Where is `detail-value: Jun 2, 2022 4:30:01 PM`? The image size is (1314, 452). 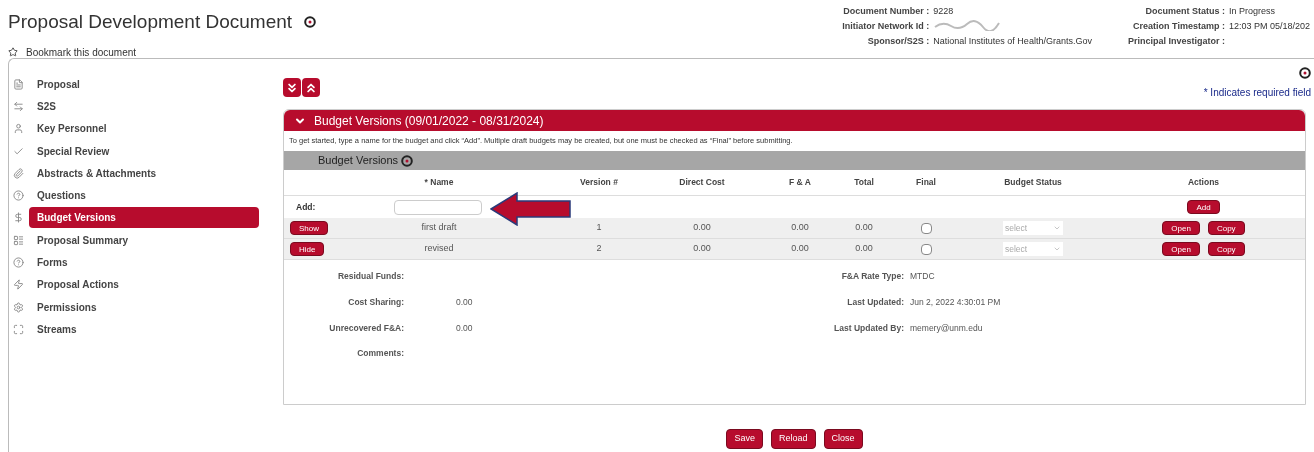 detail-value: Jun 2, 2022 4:30:01 PM is located at coordinates (955, 302).